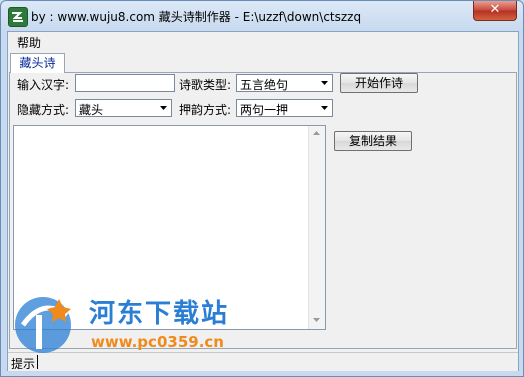  I want to click on copy-result-button: 复制结果, so click(373, 141).